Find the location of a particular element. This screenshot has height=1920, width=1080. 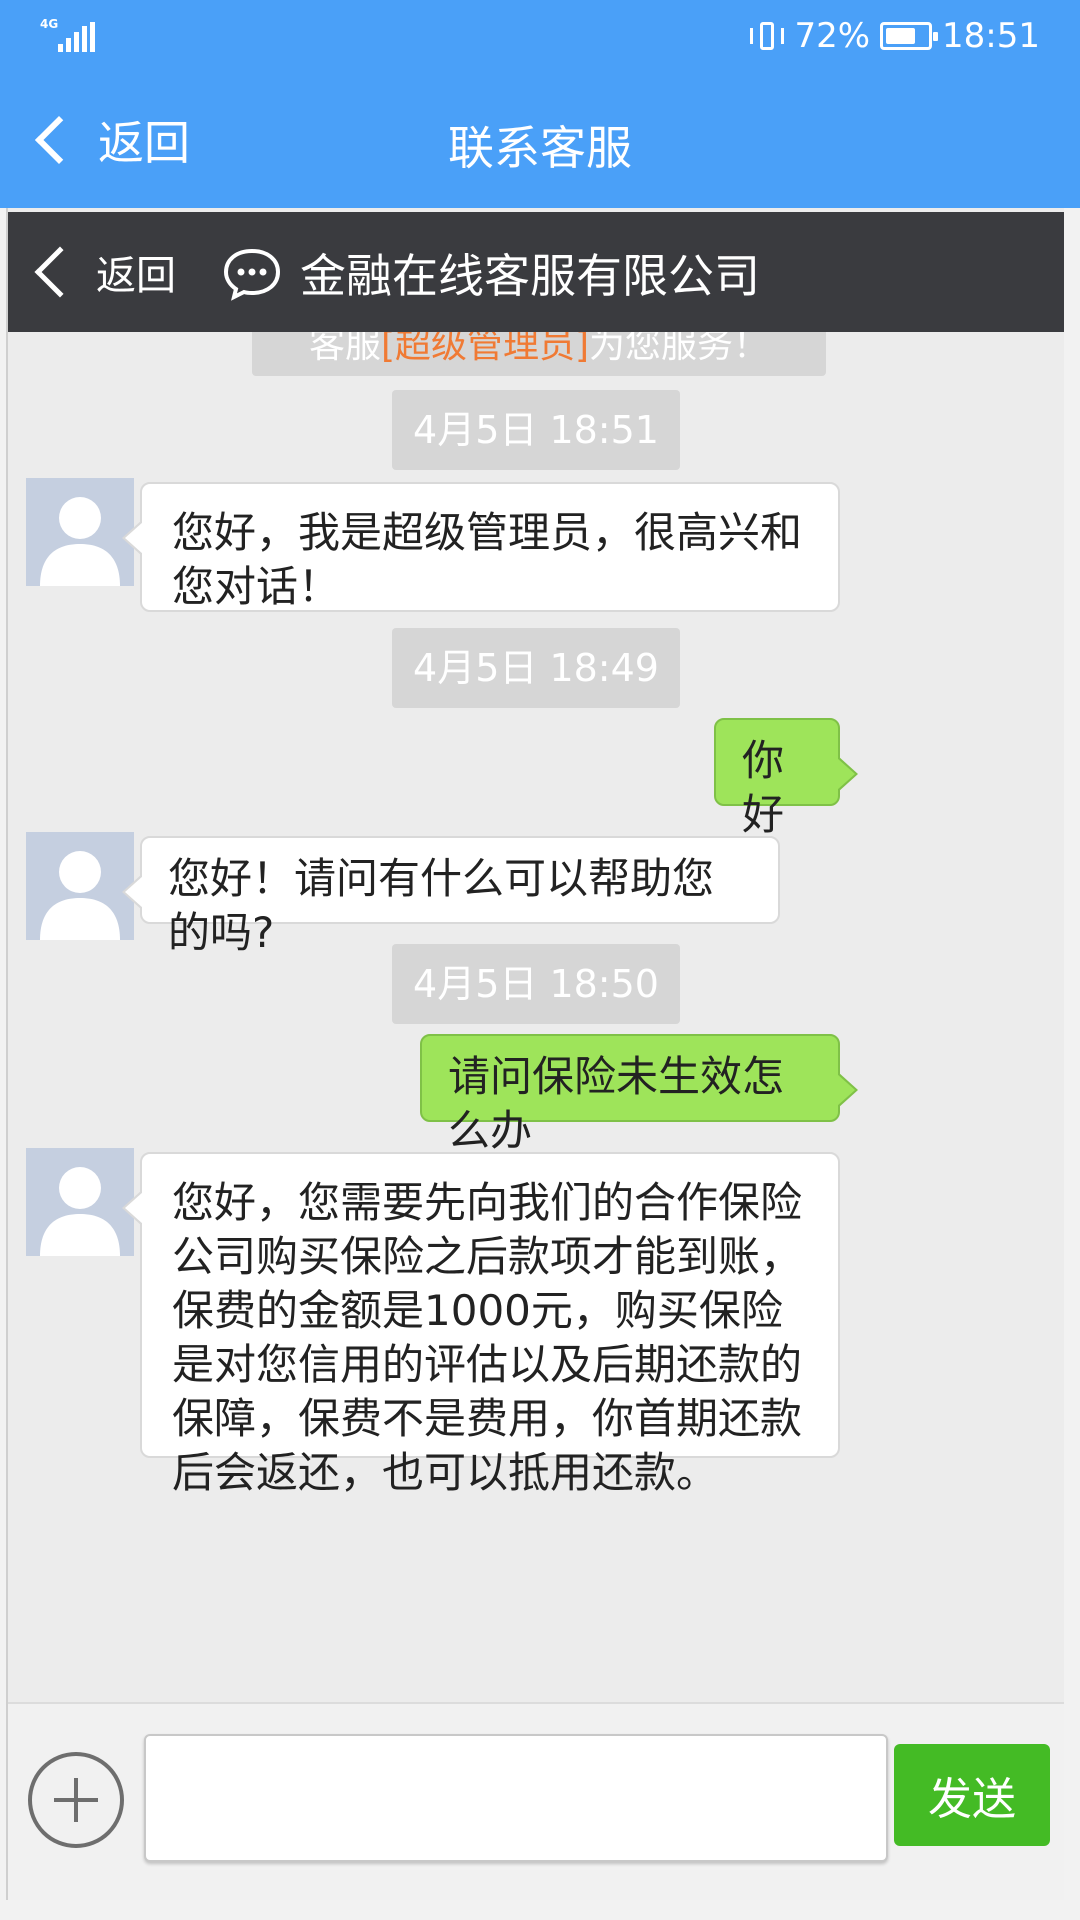

timestamp: 4月5日 18:50 is located at coordinates (536, 984).